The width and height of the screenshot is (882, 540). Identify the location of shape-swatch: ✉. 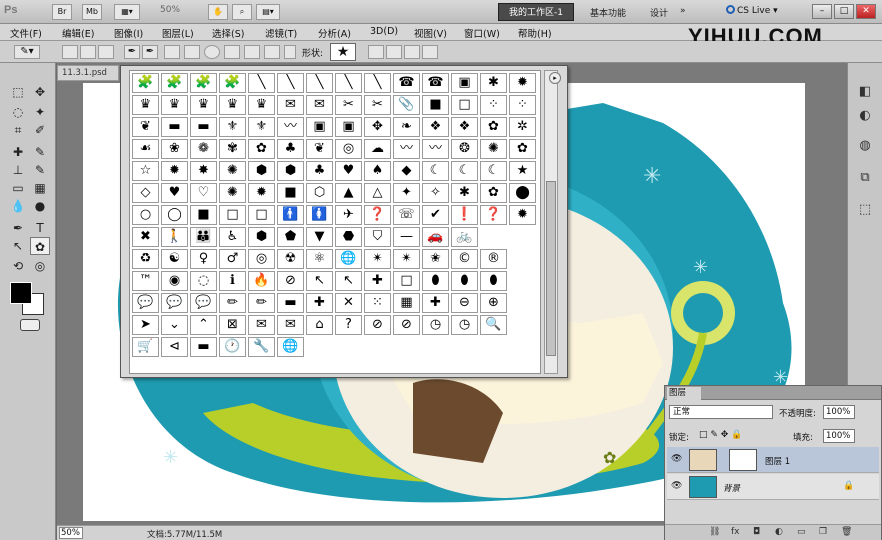
(319, 105).